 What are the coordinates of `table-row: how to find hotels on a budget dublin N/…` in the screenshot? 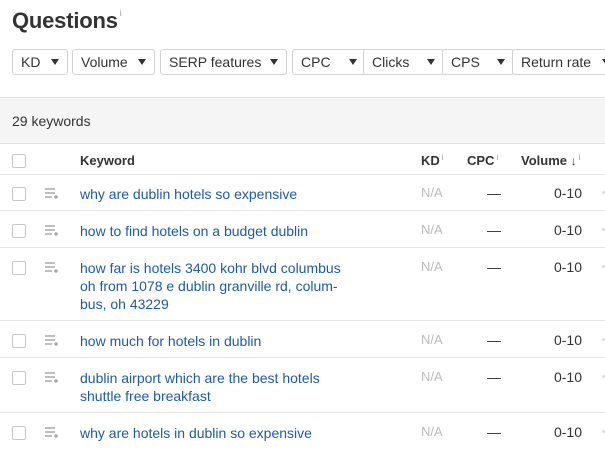 It's located at (302, 229).